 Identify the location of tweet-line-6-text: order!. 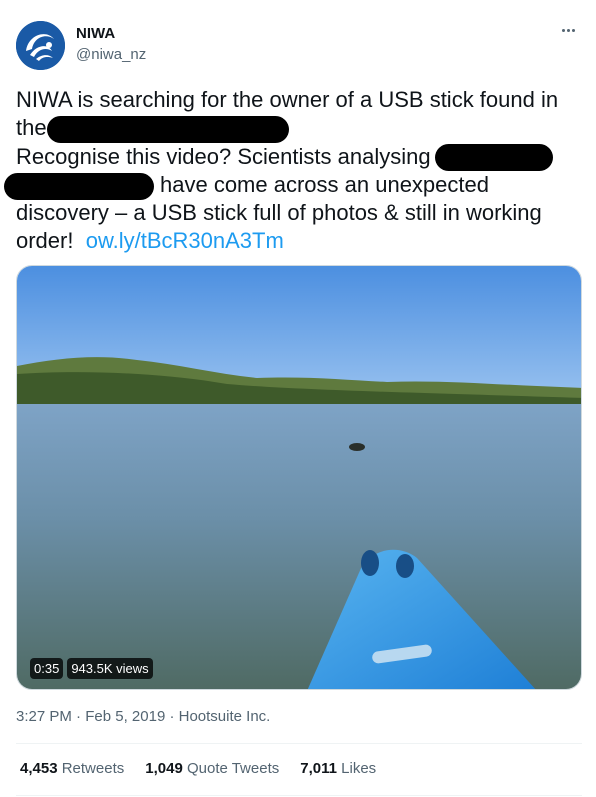
(45, 241).